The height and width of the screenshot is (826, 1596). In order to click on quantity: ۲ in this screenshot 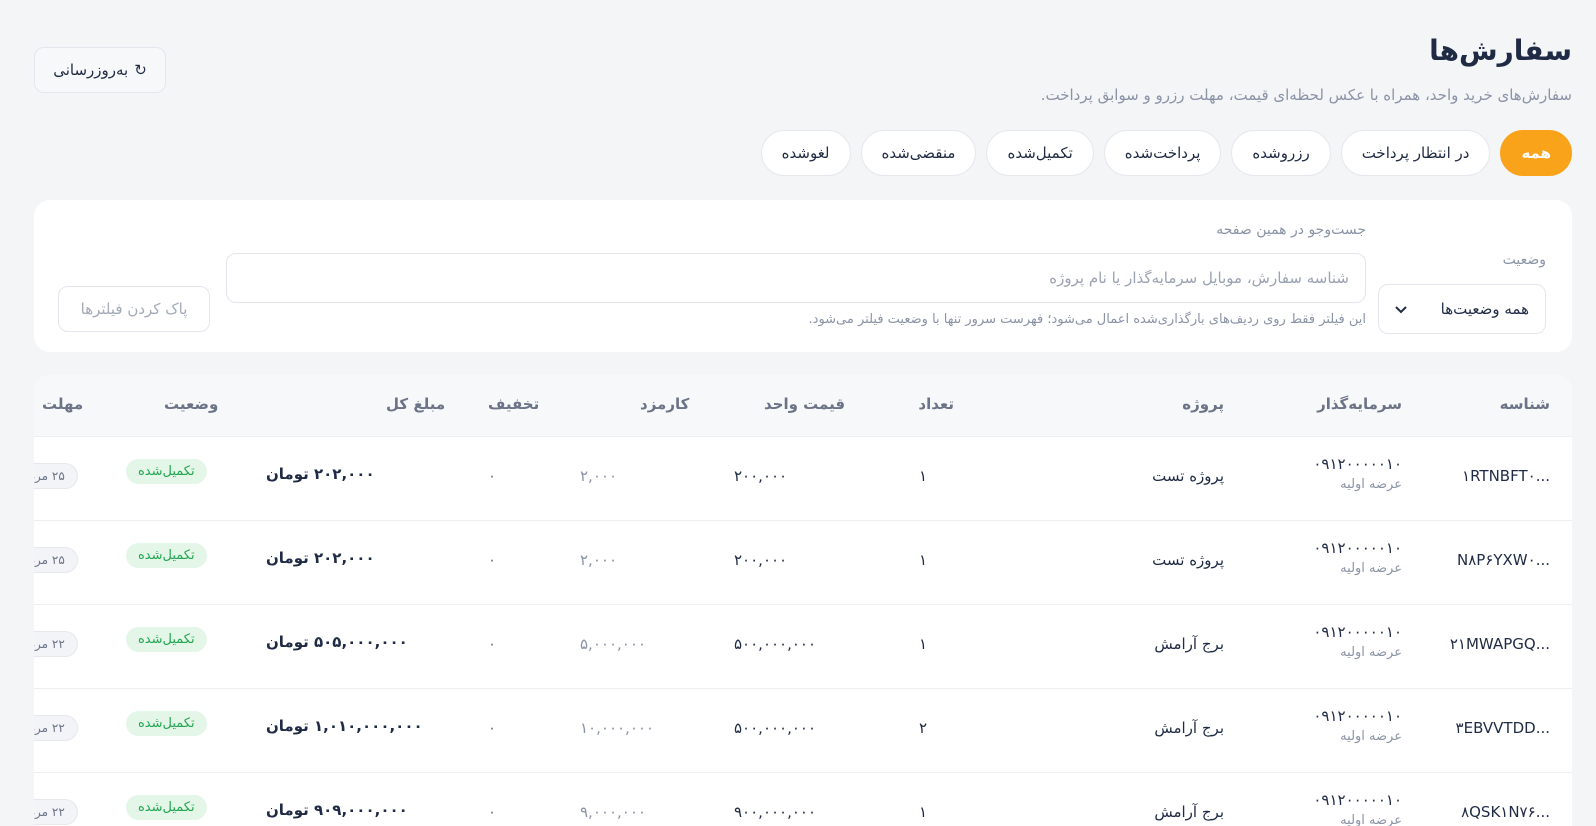, I will do `click(922, 728)`.